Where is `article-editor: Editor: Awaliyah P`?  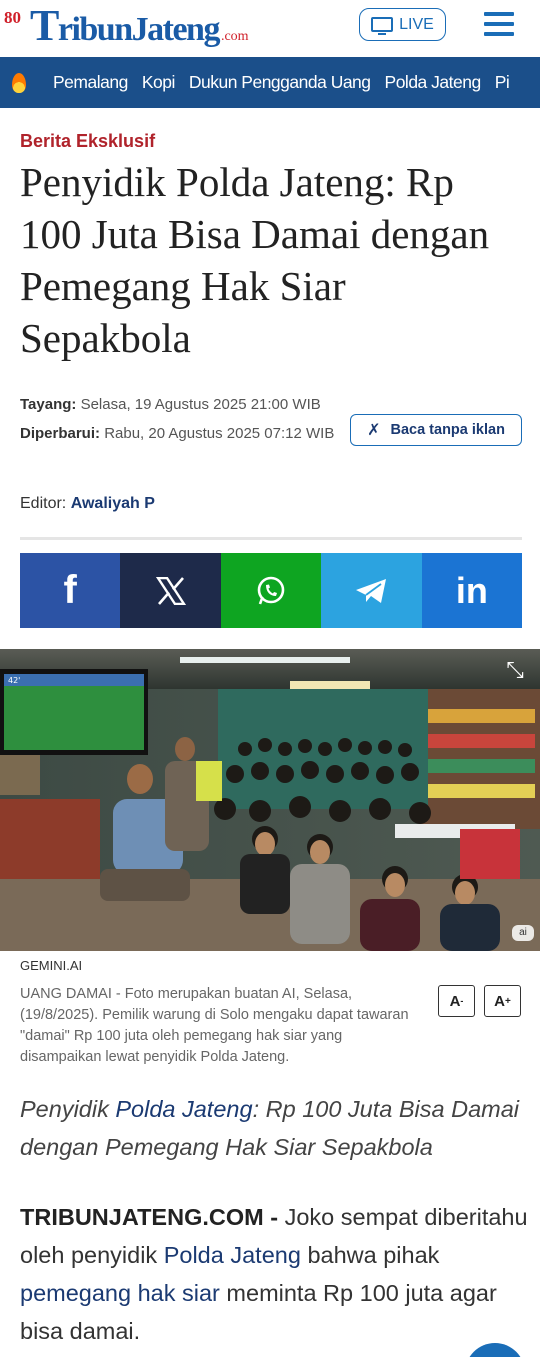 article-editor: Editor: Awaliyah P is located at coordinates (87, 503).